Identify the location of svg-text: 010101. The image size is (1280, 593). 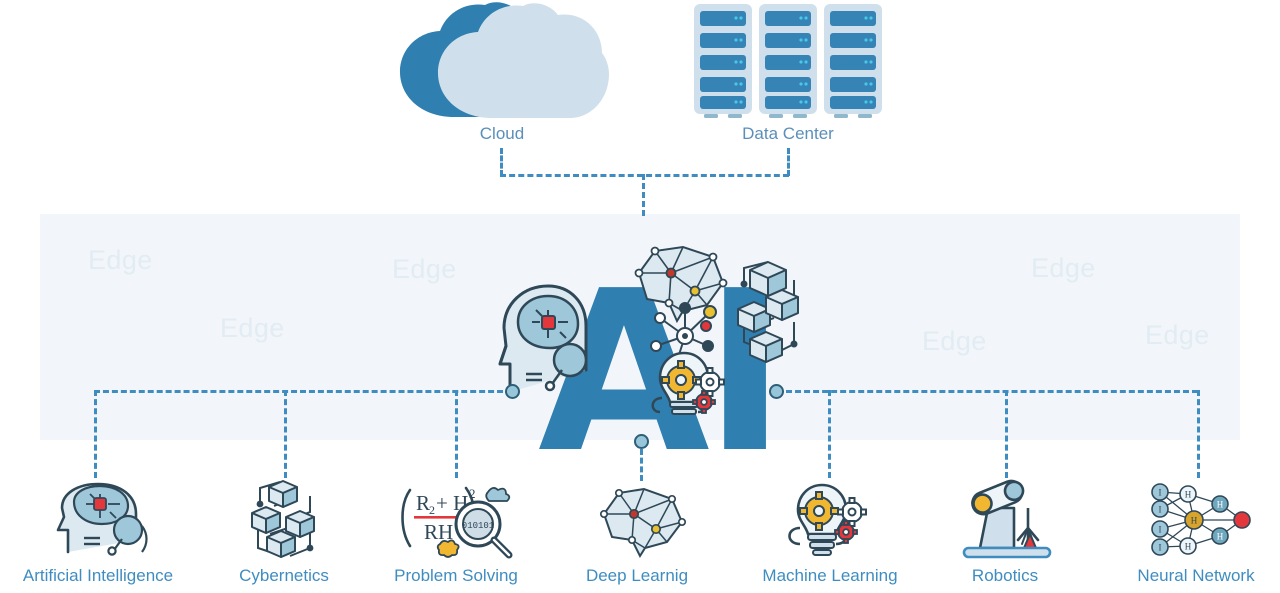
(478, 526).